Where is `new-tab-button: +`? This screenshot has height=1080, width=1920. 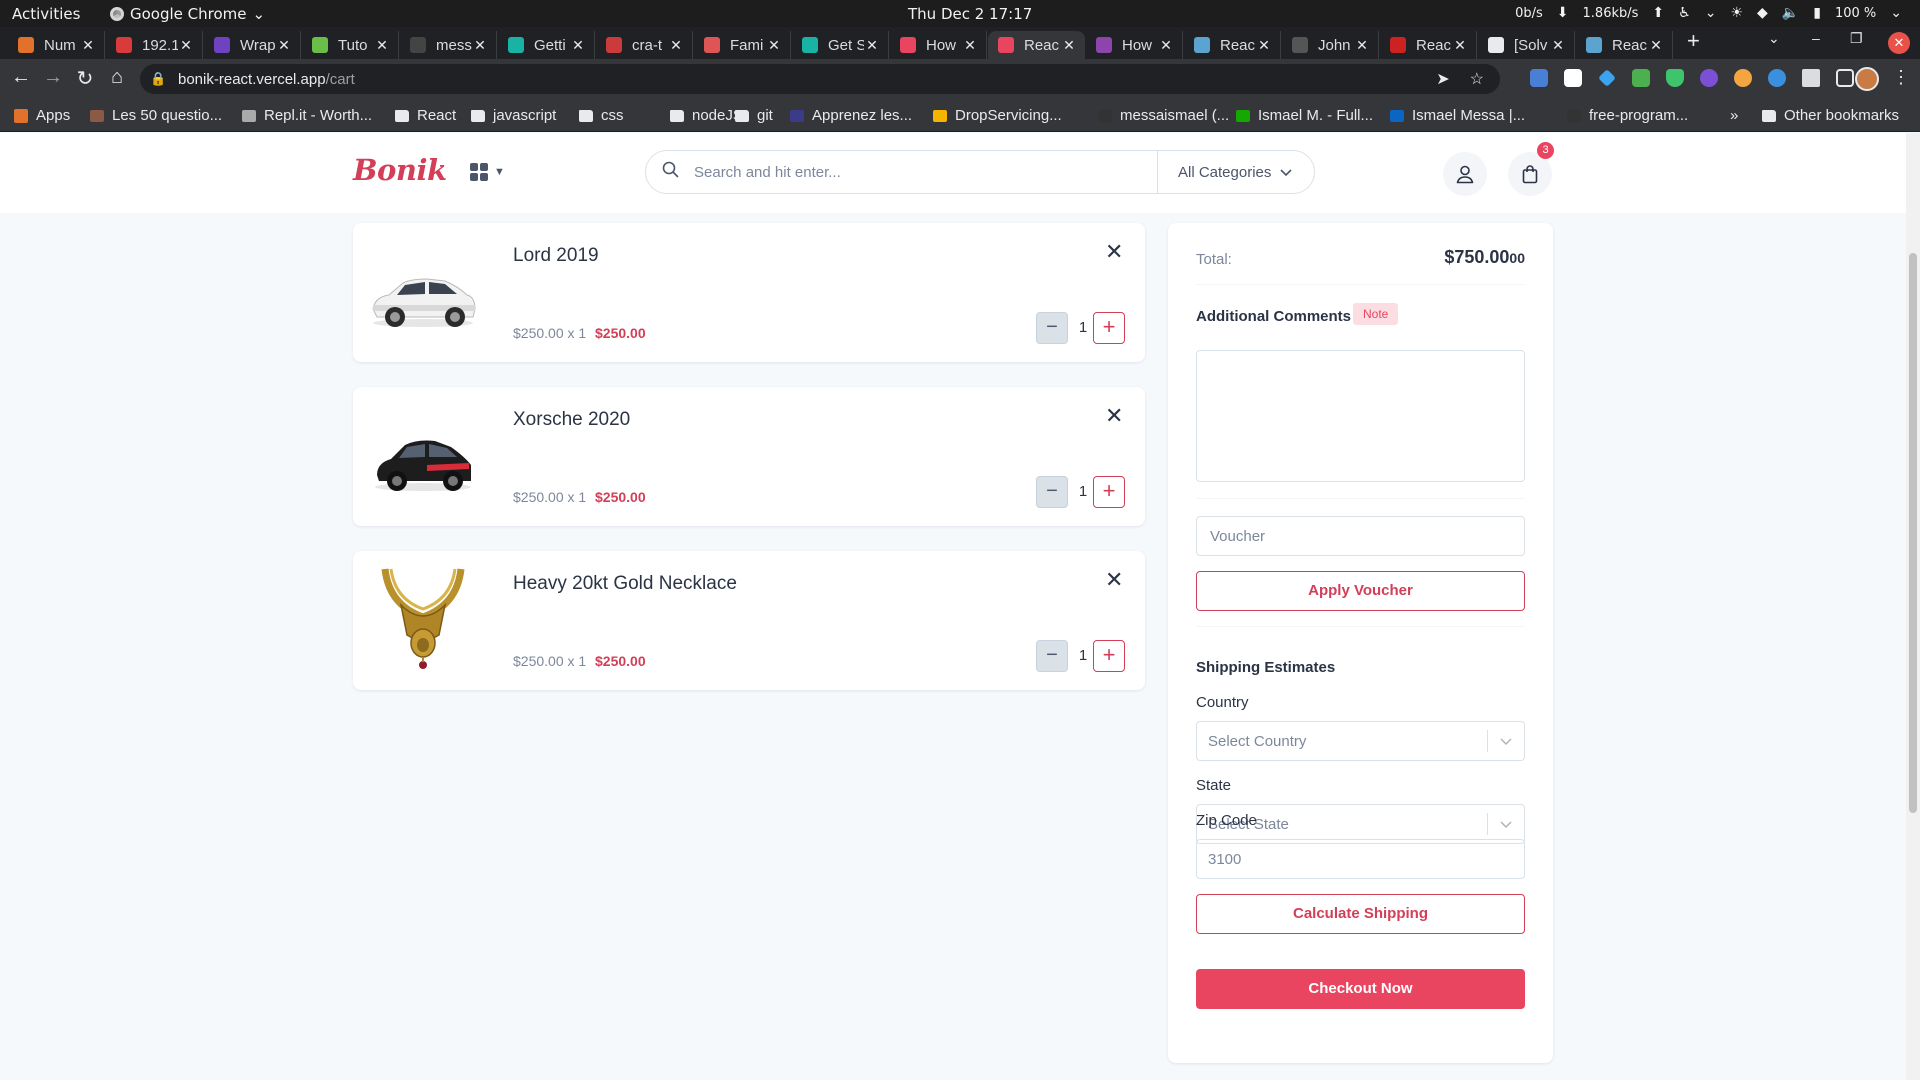
new-tab-button: + is located at coordinates (1693, 41).